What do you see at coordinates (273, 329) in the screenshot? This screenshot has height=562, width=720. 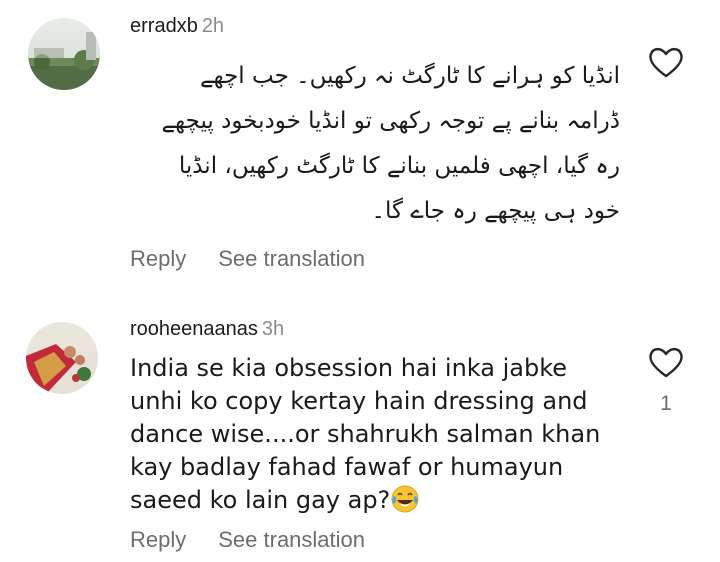 I see `comment-time: 3h` at bounding box center [273, 329].